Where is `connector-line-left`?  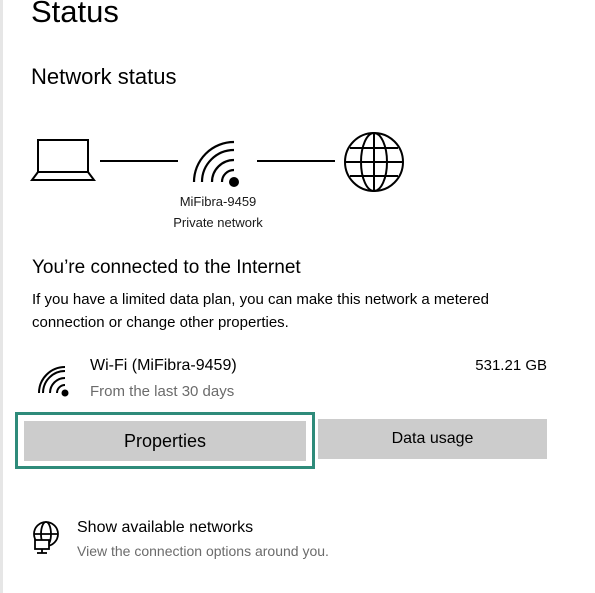 connector-line-left is located at coordinates (139, 161).